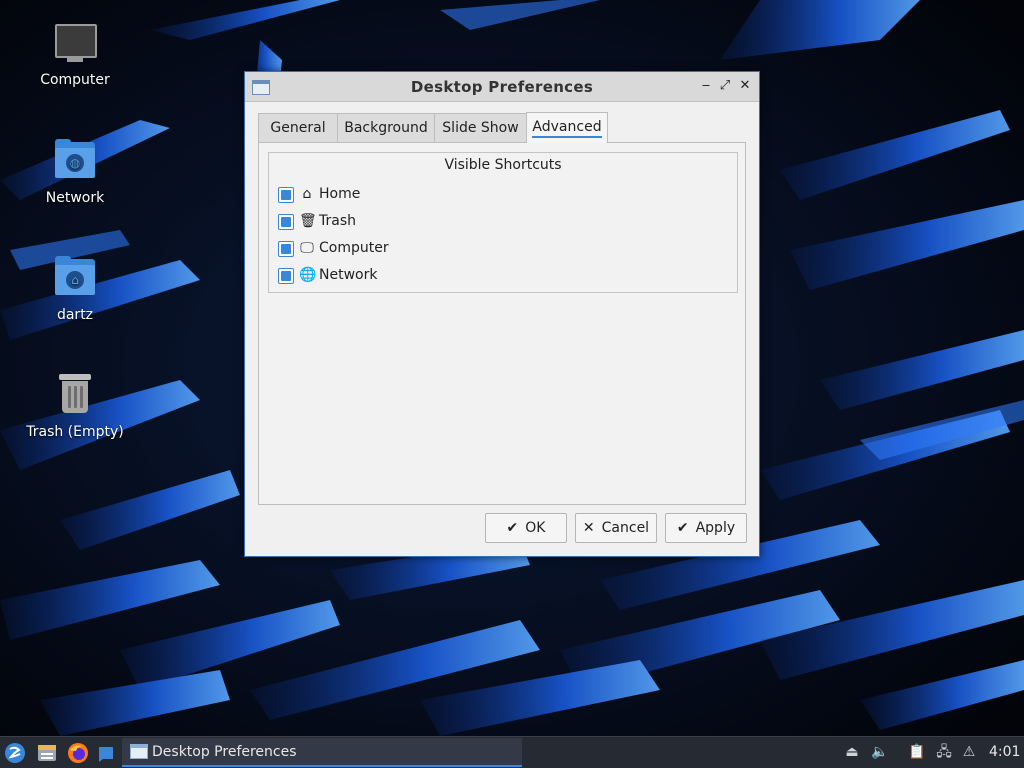 The height and width of the screenshot is (768, 1024). What do you see at coordinates (725, 86) in the screenshot?
I see `maximize-button: ⤢` at bounding box center [725, 86].